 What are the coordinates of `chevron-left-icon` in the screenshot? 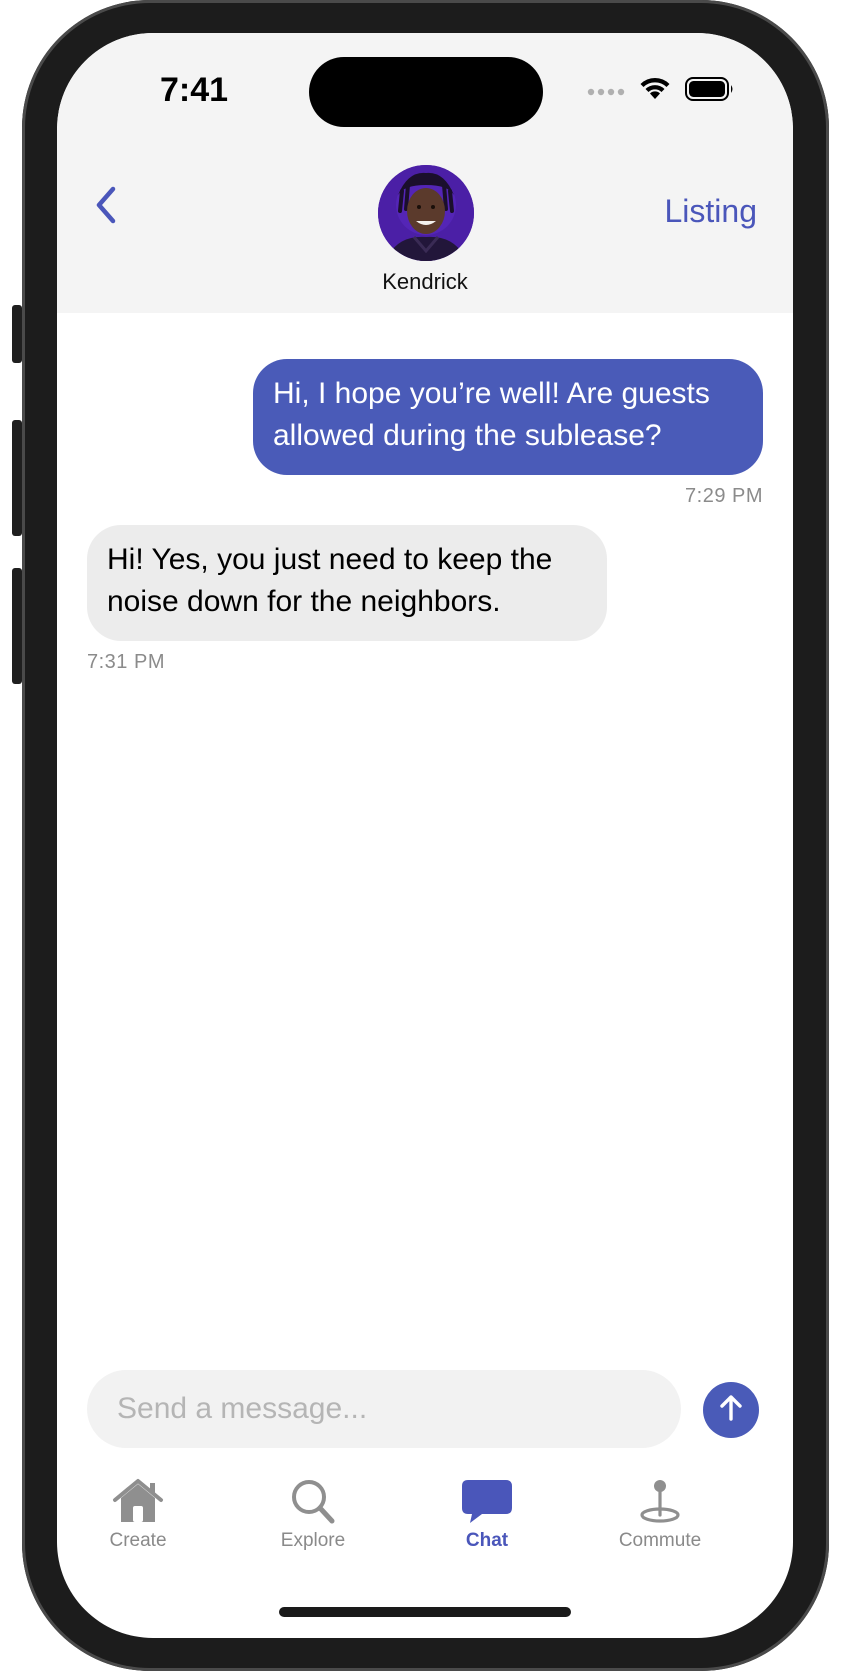 It's located at (107, 208).